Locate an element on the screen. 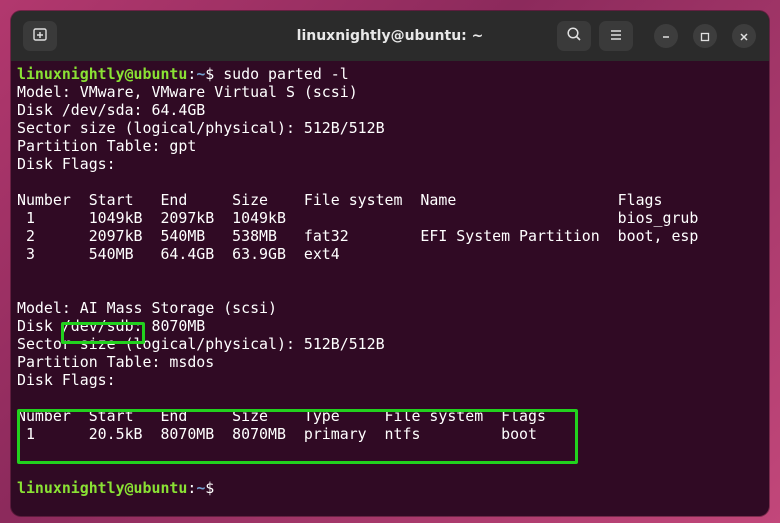 The image size is (780, 523). output-line: Partition Table: msdos is located at coordinates (116, 362).